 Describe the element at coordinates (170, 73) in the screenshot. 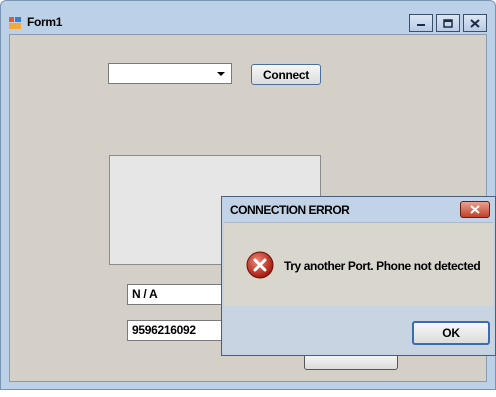

I see `port-select` at that location.